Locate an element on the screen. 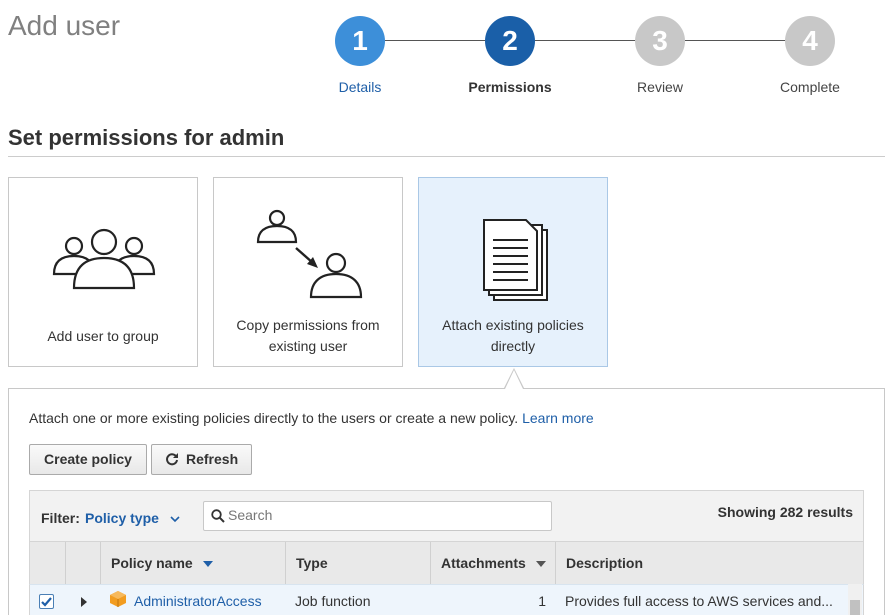 Image resolution: width=886 pixels, height=615 pixels. panel-pointer-fill is located at coordinates (514, 379).